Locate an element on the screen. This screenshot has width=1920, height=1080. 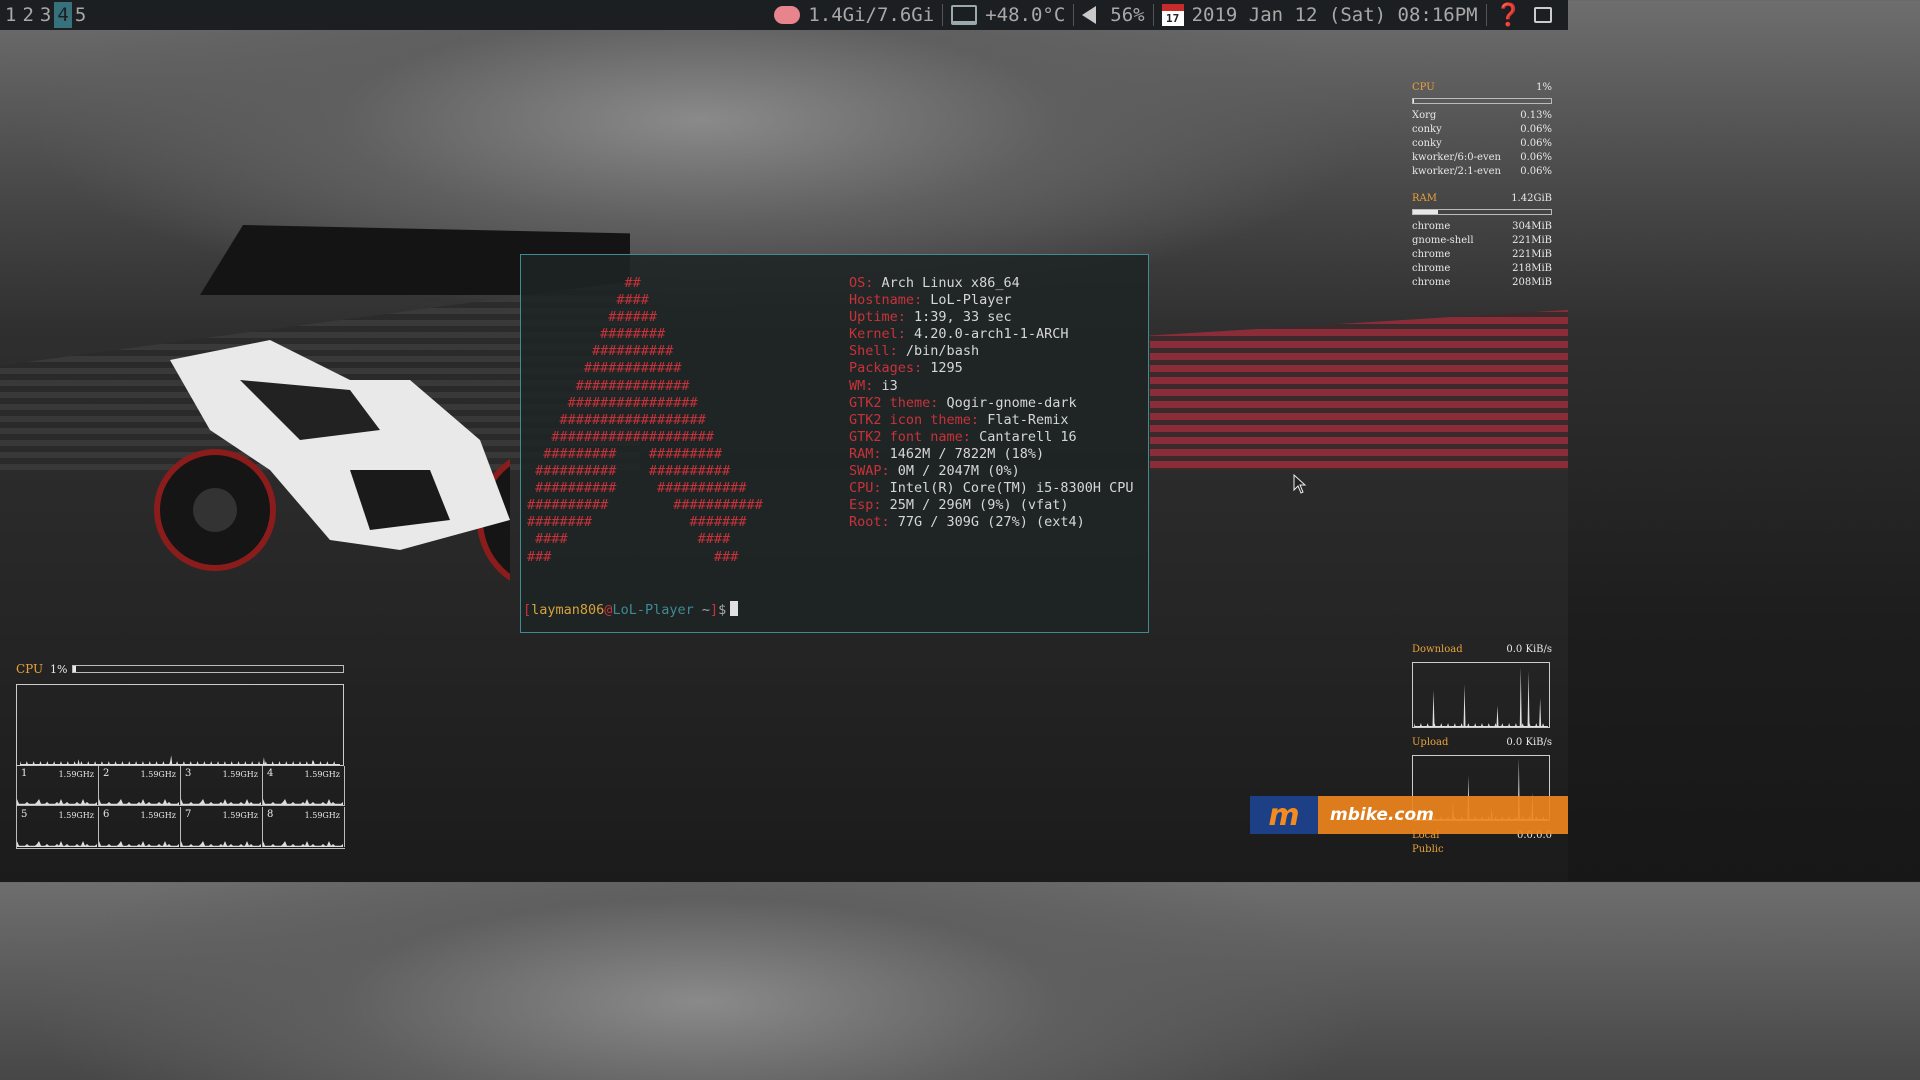
info-row: GTK2 theme: Qogir-gnome-dark is located at coordinates (991, 403).